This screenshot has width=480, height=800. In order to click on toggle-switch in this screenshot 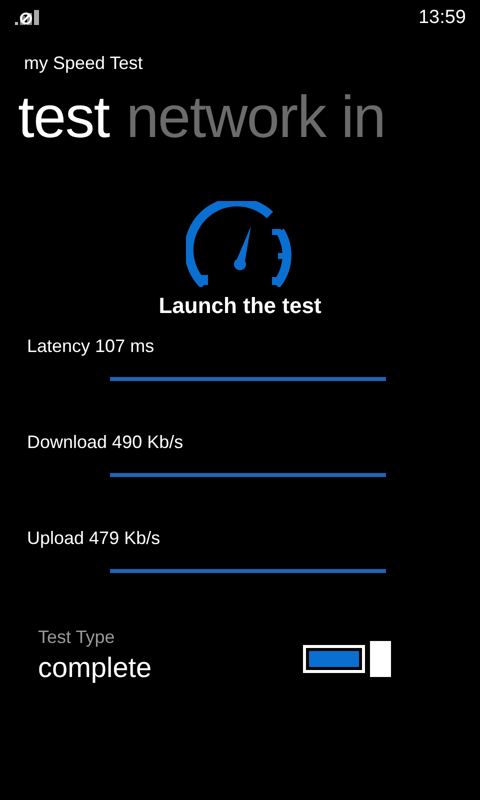, I will do `click(347, 659)`.